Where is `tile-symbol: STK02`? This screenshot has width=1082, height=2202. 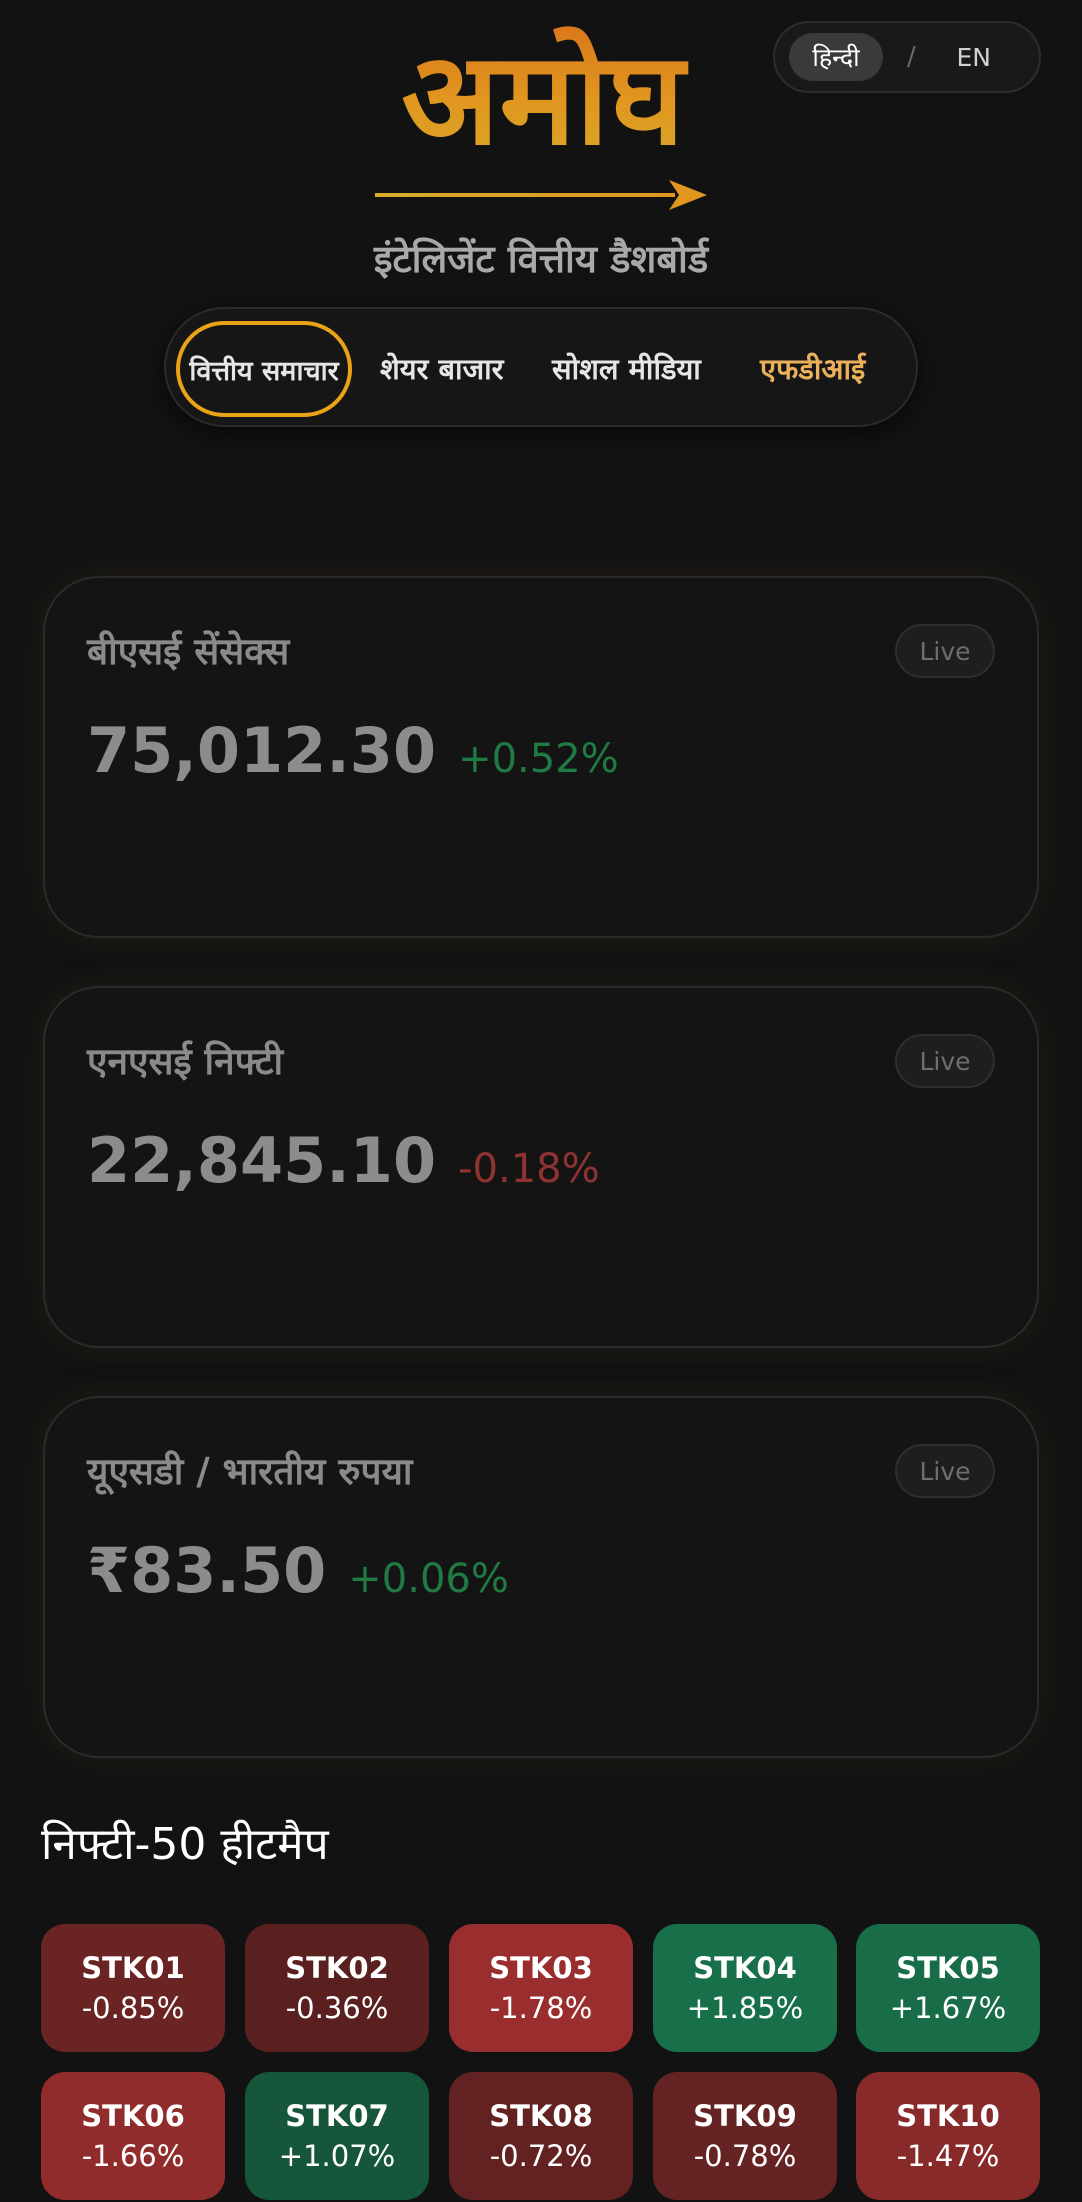
tile-symbol: STK02 is located at coordinates (337, 1968).